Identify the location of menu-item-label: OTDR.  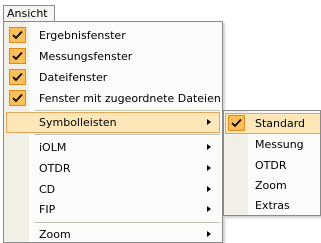
(55, 168).